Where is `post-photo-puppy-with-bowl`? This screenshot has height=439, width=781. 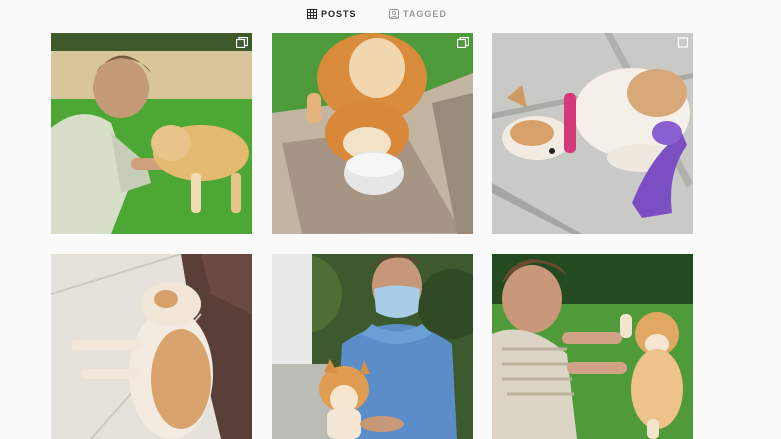
post-photo-puppy-with-bowl is located at coordinates (372, 133).